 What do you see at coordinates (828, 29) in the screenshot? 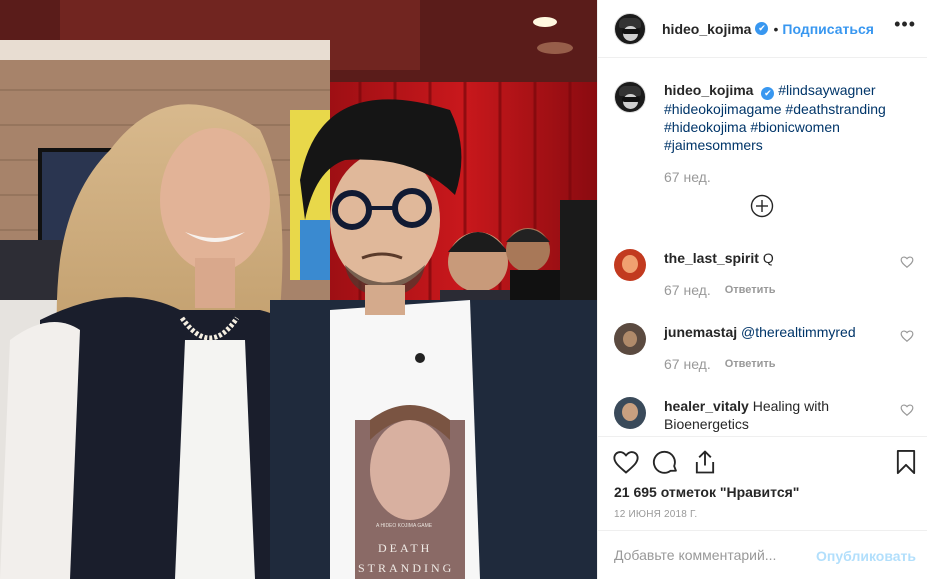
I see `follow-button: Подписаться` at bounding box center [828, 29].